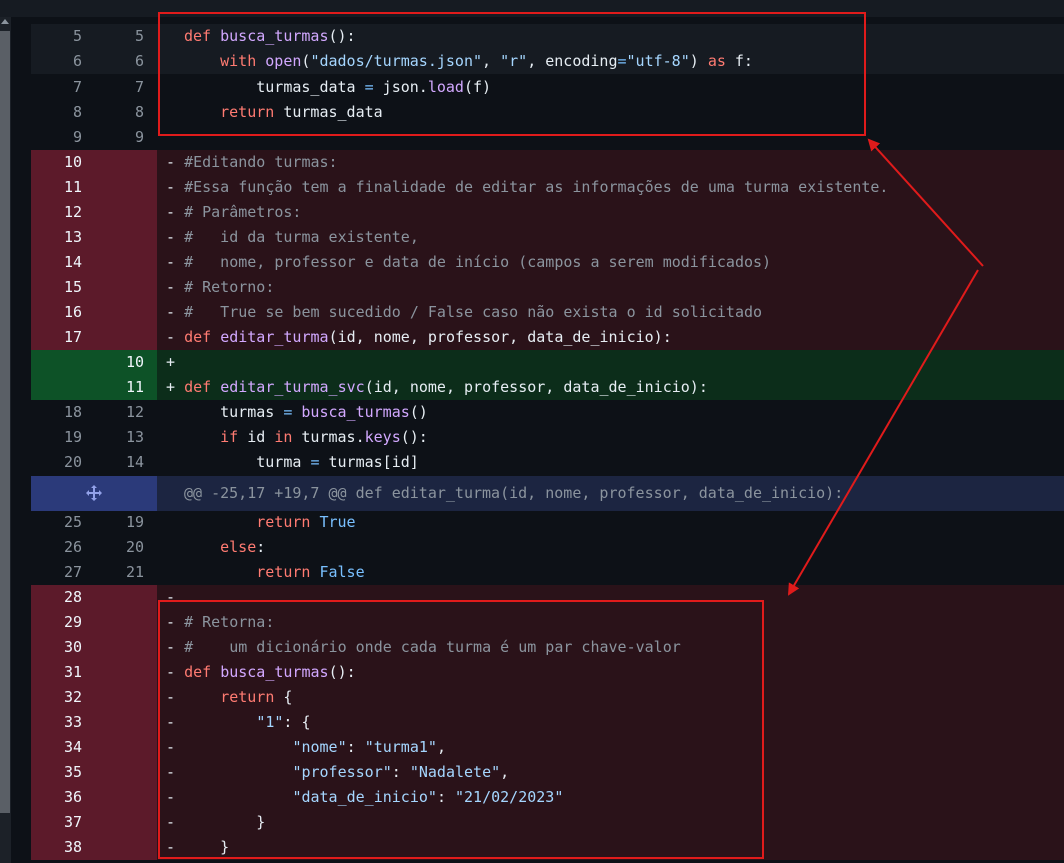  Describe the element at coordinates (72, 522) in the screenshot. I see `old-line-number: 25` at that location.